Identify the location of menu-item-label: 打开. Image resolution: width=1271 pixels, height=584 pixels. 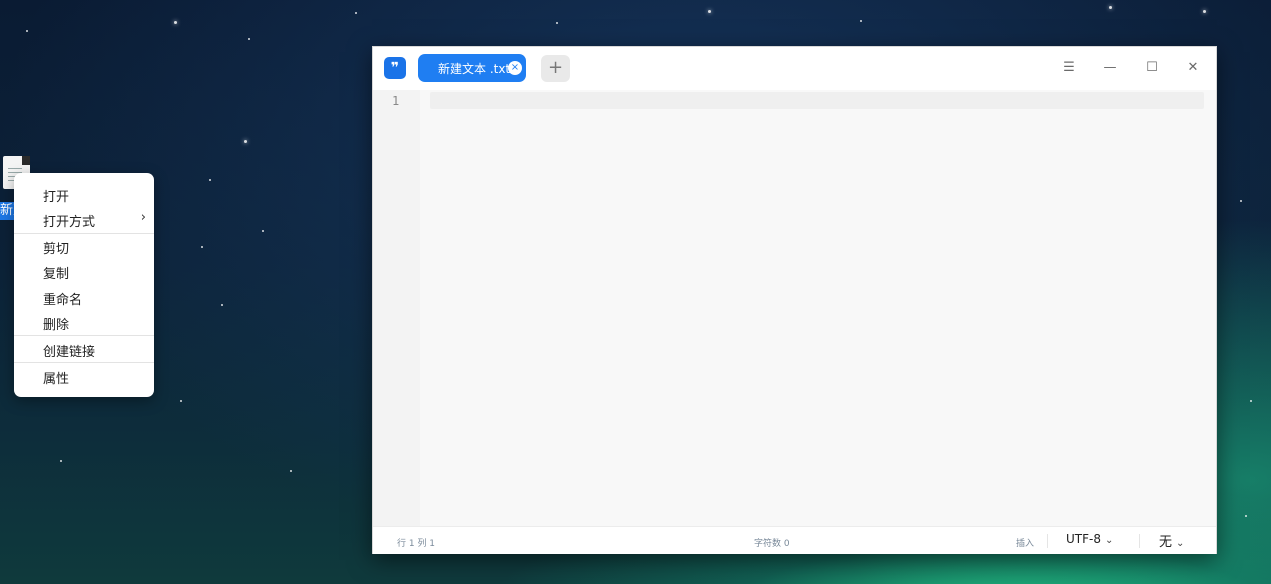
(56, 197).